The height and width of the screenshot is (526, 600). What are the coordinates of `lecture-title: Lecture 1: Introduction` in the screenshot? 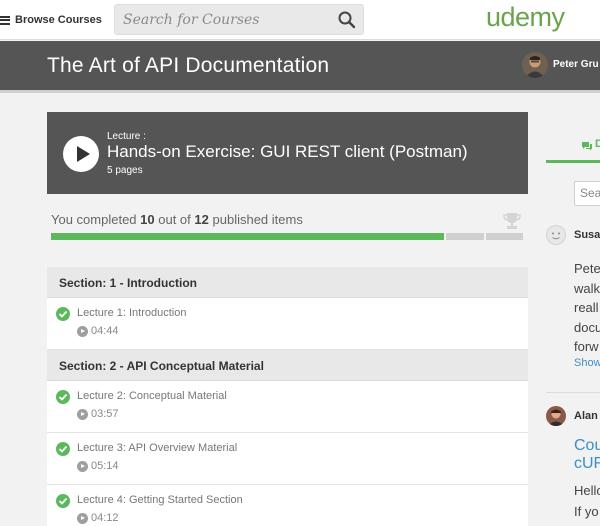 It's located at (132, 313).